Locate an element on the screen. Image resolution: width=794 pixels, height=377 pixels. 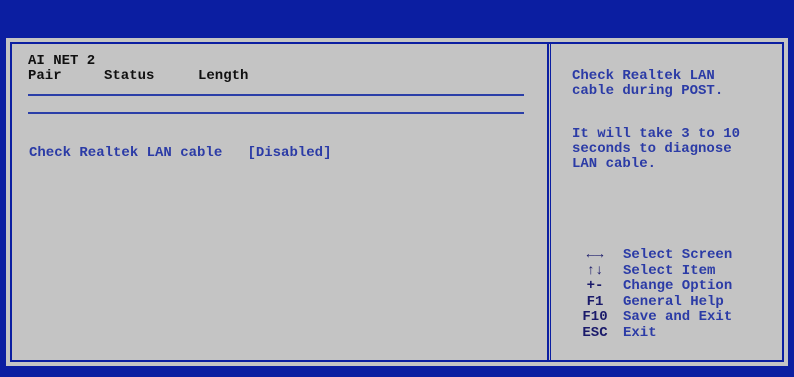
key-desc: Select Item is located at coordinates (669, 270).